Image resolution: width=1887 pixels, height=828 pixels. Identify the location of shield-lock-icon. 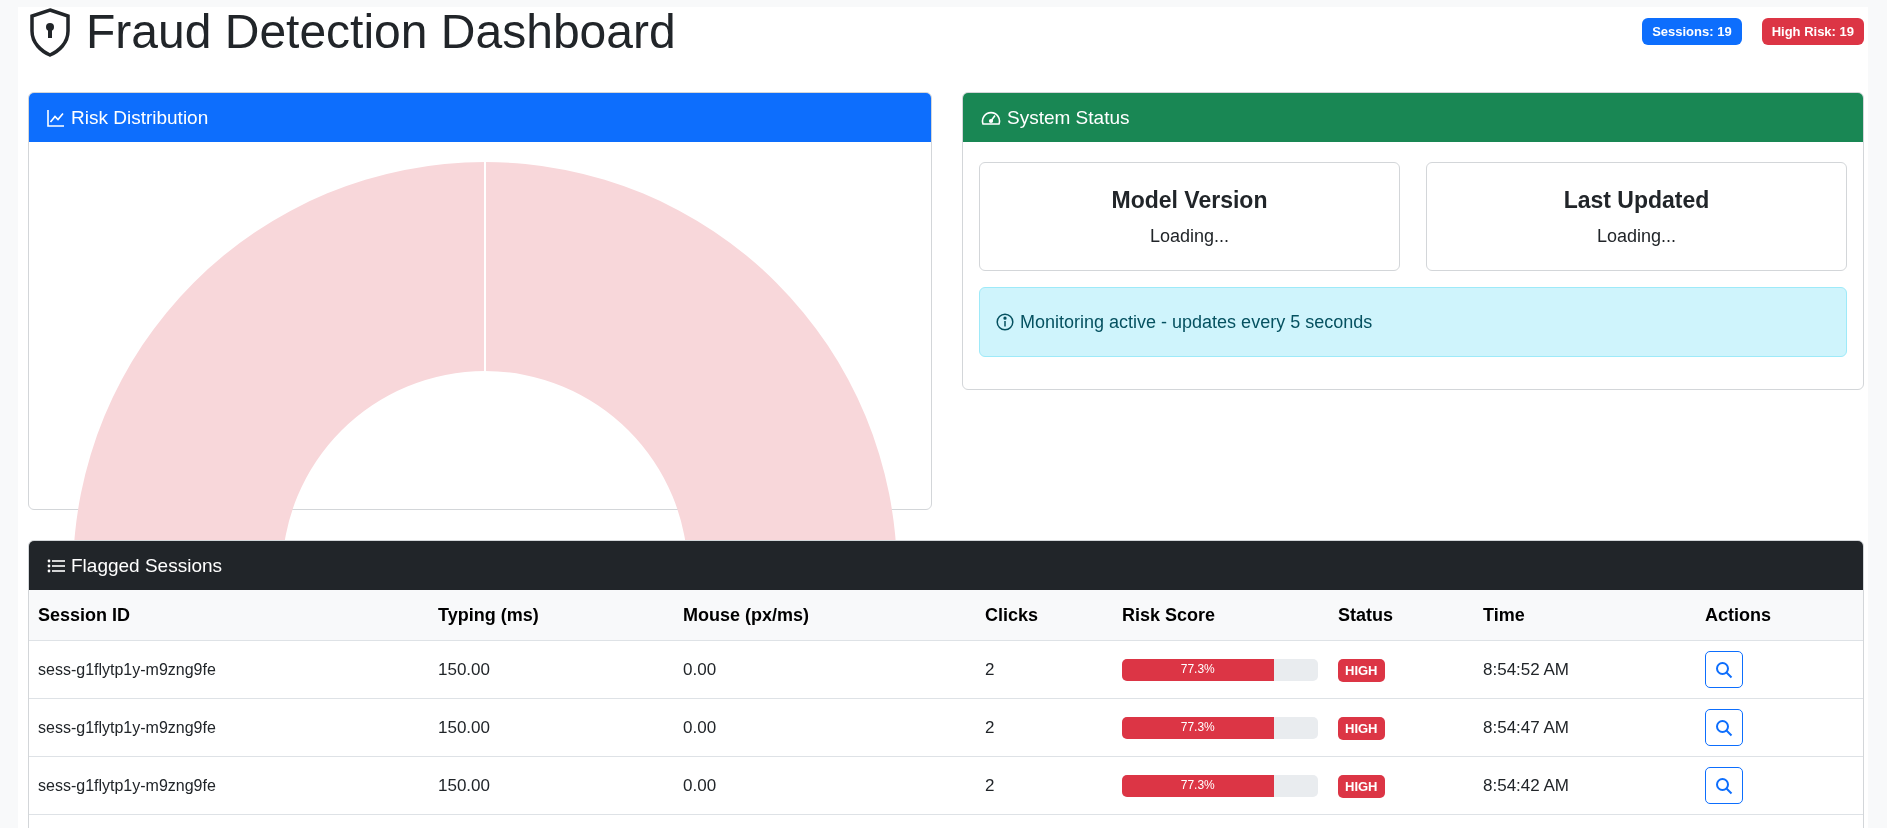
(50, 32).